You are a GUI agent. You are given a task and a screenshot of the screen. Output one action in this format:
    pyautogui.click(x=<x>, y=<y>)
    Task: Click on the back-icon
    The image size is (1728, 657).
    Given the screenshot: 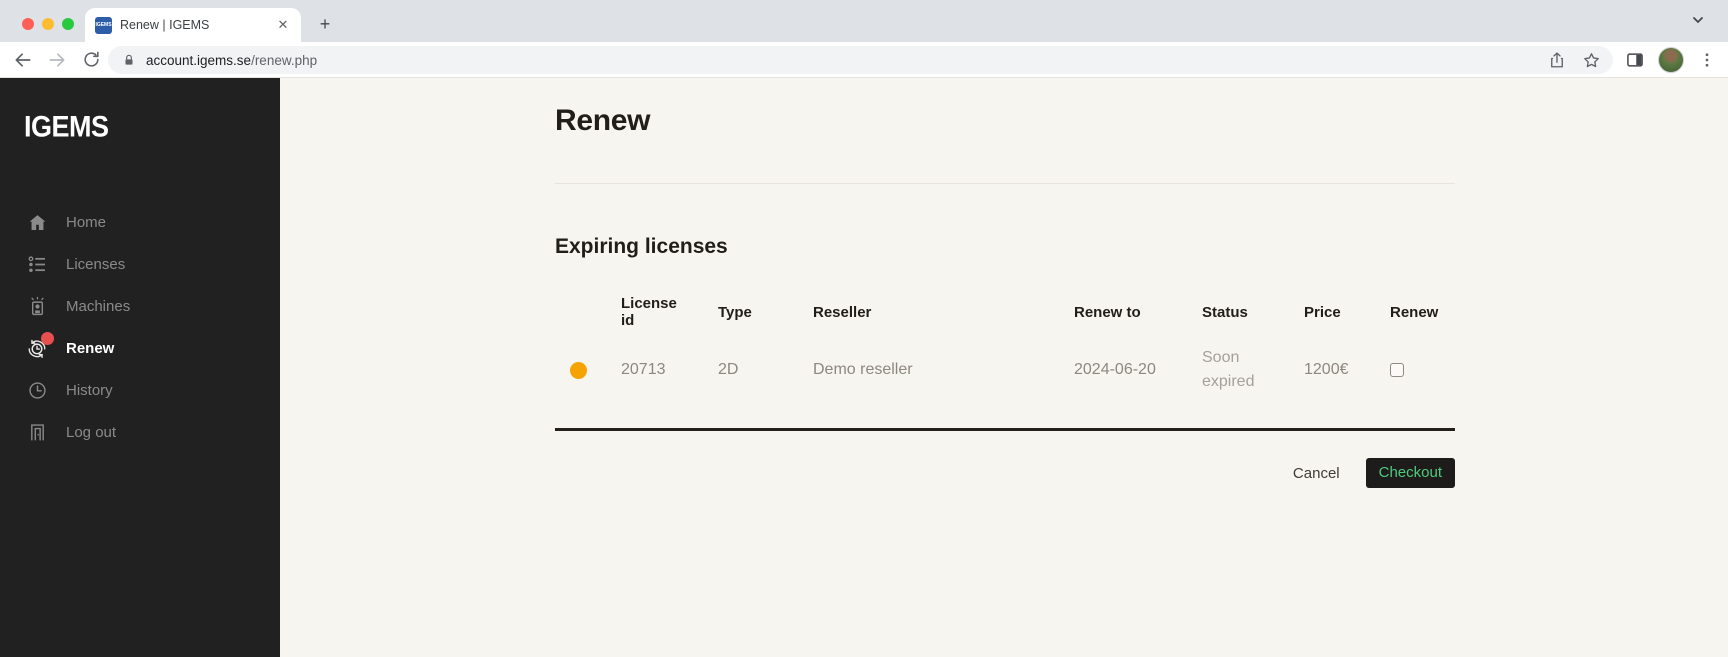 What is the action you would take?
    pyautogui.click(x=23, y=60)
    